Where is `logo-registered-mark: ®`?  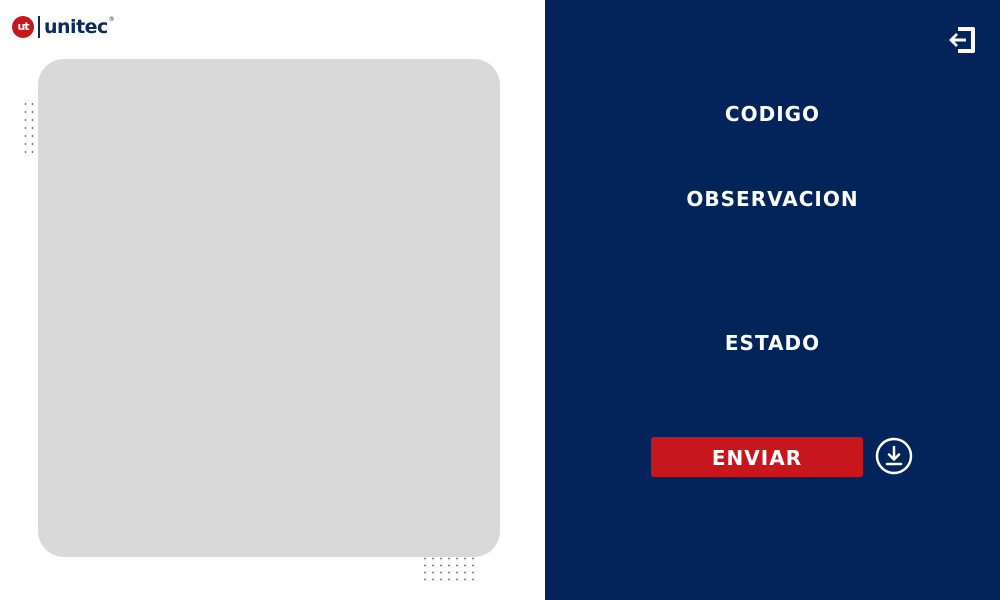
logo-registered-mark: ® is located at coordinates (111, 19).